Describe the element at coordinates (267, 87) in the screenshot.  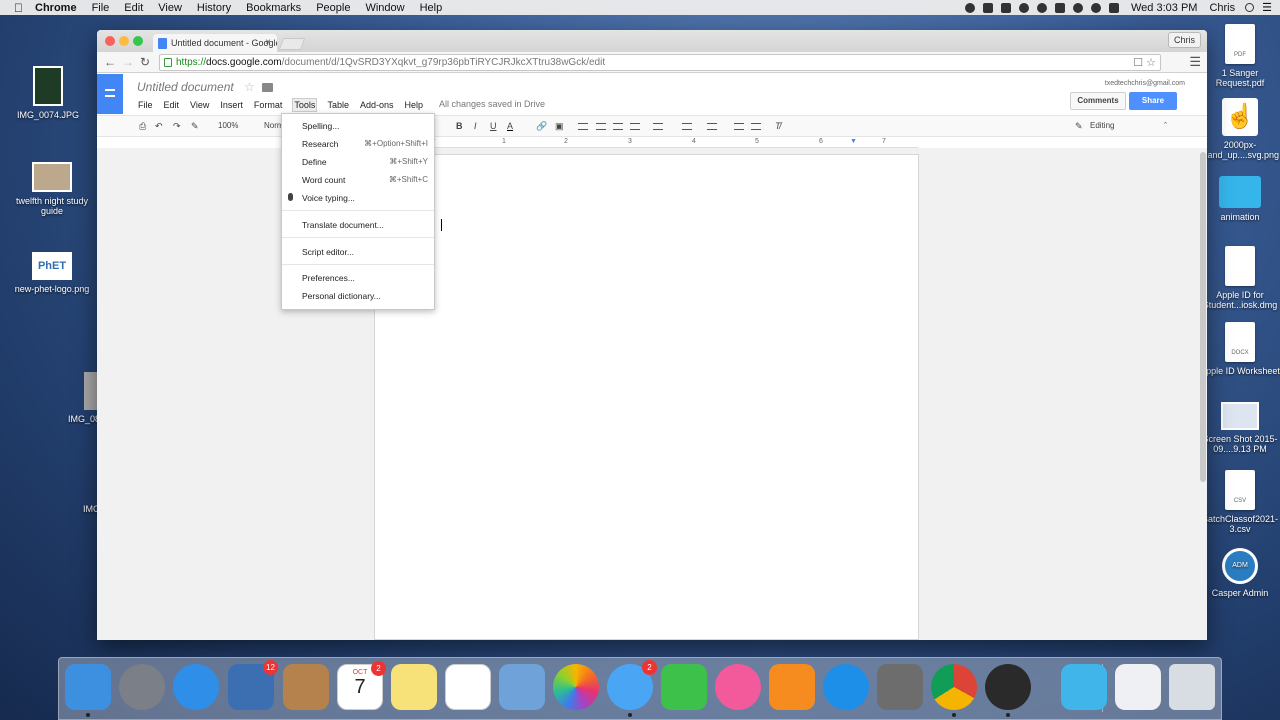
I see `folder-icon` at that location.